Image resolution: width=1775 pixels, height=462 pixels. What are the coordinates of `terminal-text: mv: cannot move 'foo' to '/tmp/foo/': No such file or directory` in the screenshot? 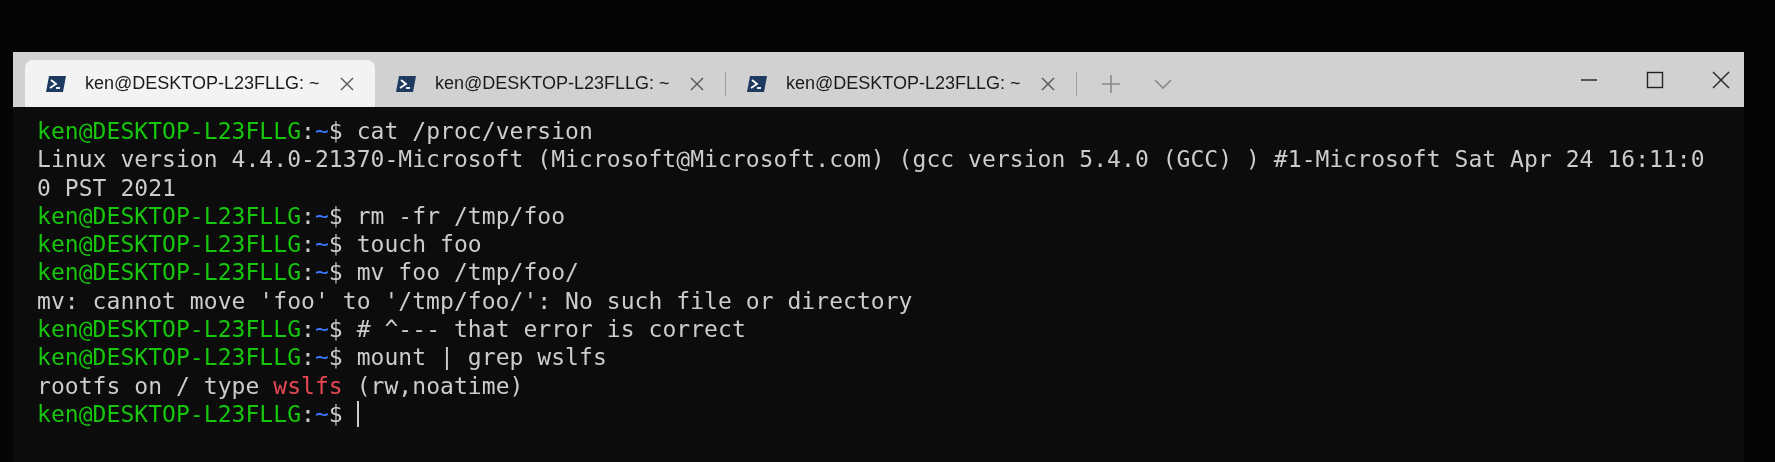 It's located at (475, 301).